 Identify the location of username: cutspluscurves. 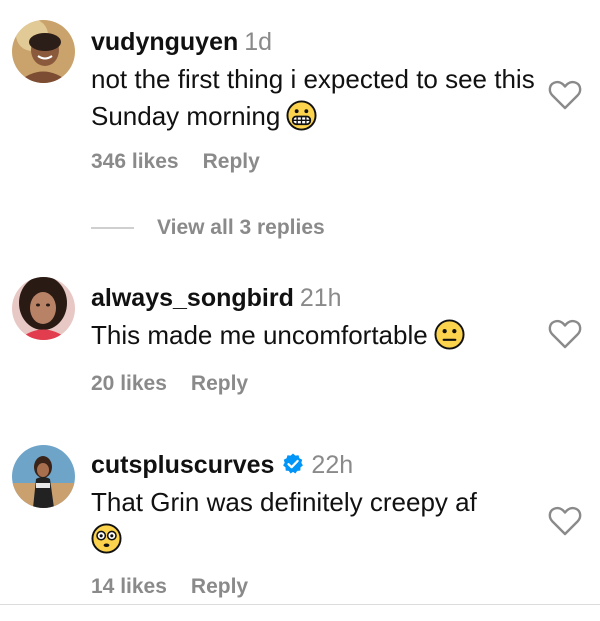
(182, 465).